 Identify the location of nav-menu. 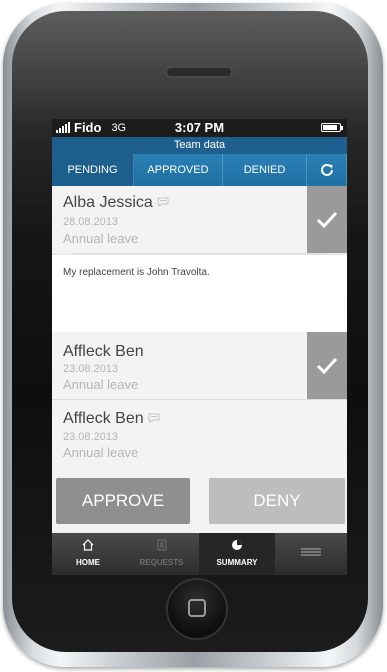
(311, 554).